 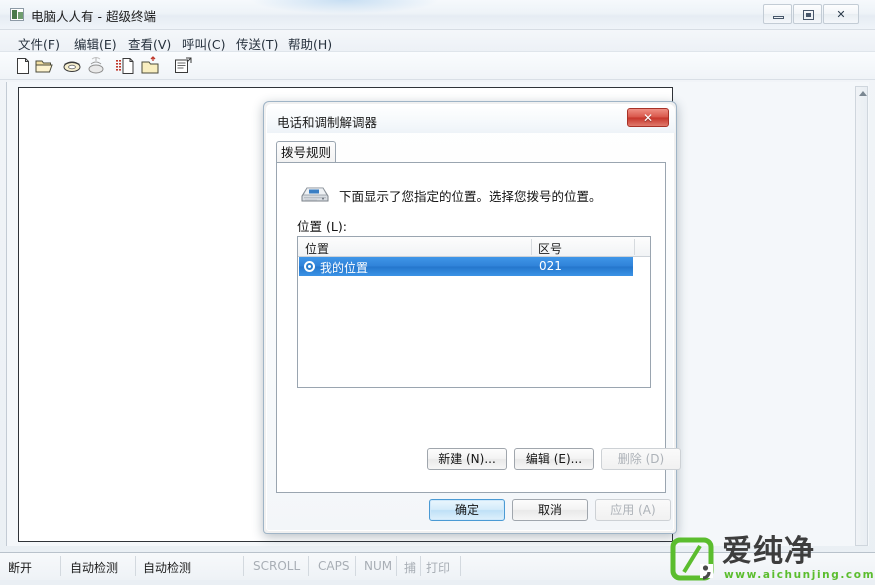 I want to click on call-button, so click(x=71, y=66).